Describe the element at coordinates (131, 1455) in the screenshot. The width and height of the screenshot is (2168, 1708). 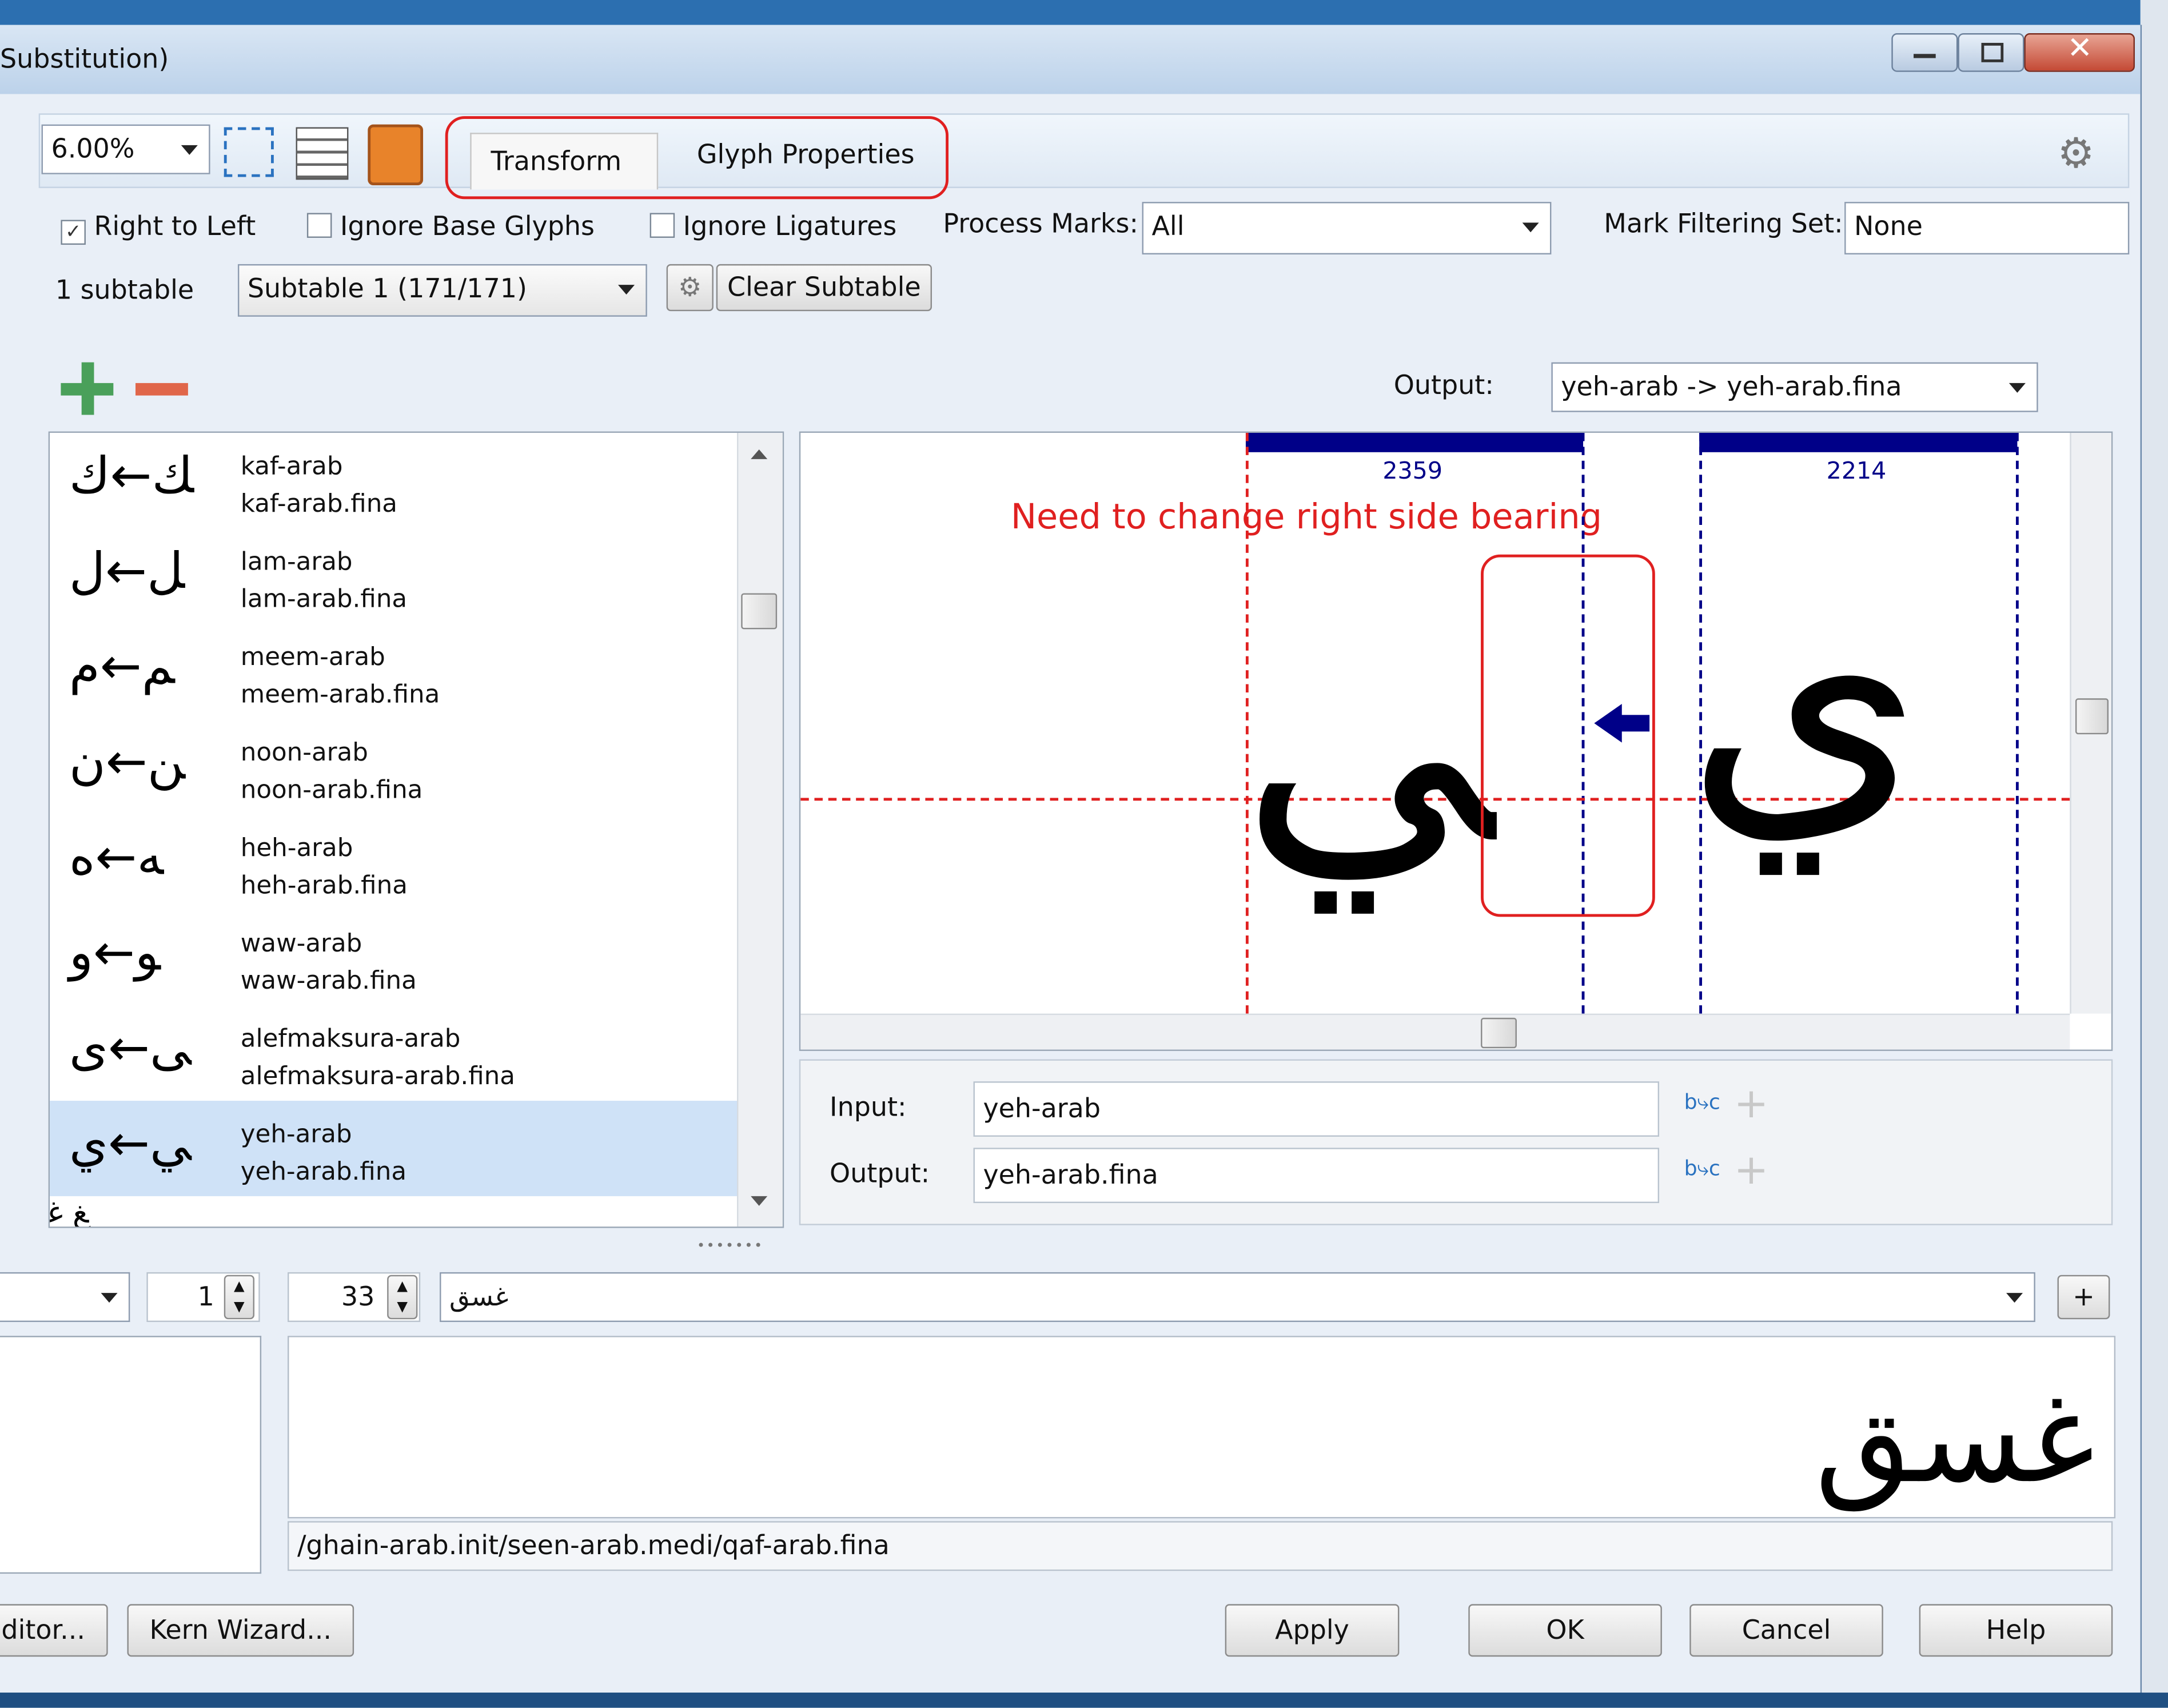
I see `feature-list-box` at that location.